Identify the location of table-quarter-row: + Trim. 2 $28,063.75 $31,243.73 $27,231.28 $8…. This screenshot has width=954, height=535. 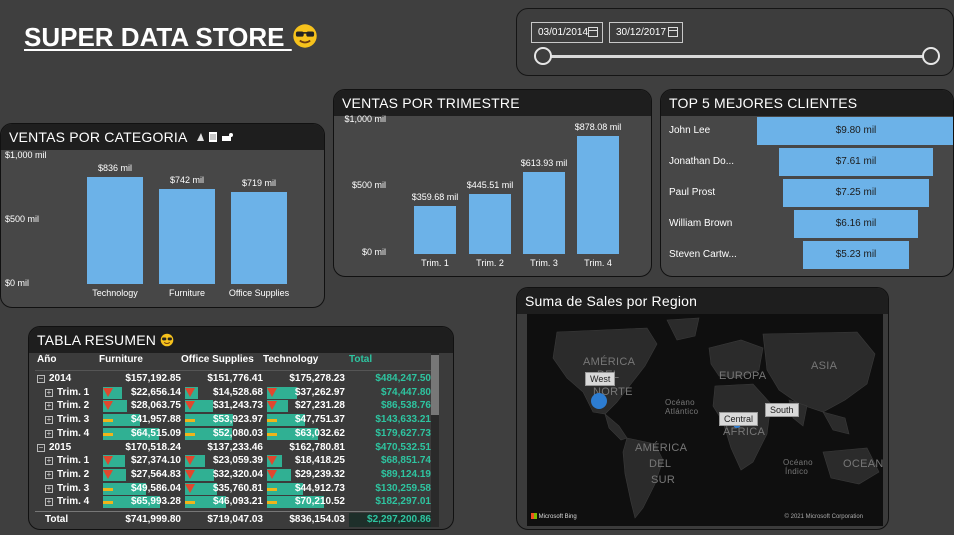
(235, 406).